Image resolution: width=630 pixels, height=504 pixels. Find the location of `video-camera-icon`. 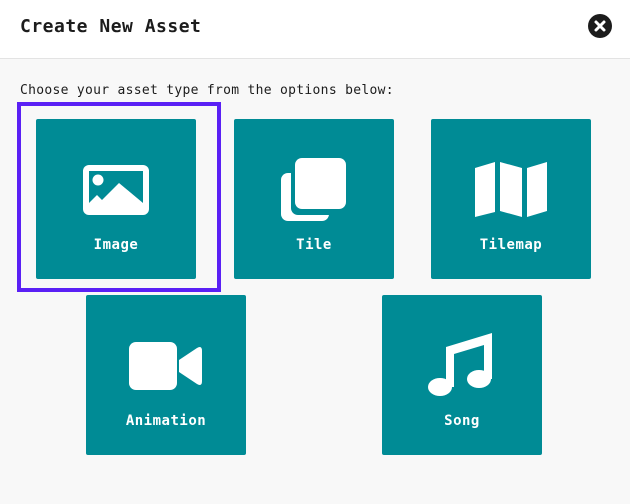

video-camera-icon is located at coordinates (166, 355).